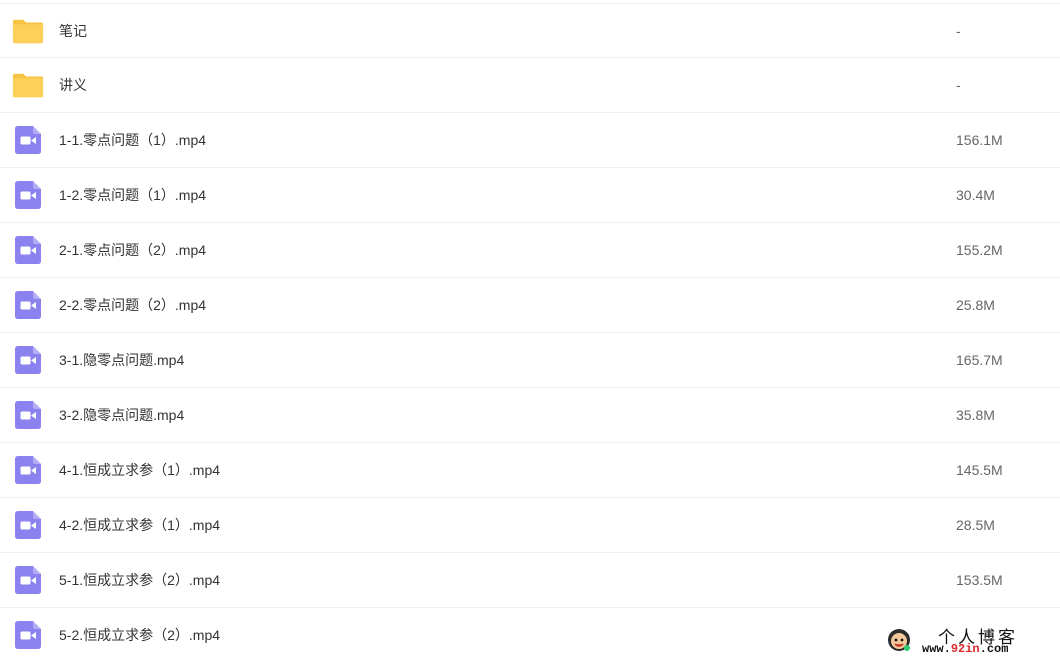  I want to click on file-name: 1-2.零点问题（1）.mp4, so click(132, 195).